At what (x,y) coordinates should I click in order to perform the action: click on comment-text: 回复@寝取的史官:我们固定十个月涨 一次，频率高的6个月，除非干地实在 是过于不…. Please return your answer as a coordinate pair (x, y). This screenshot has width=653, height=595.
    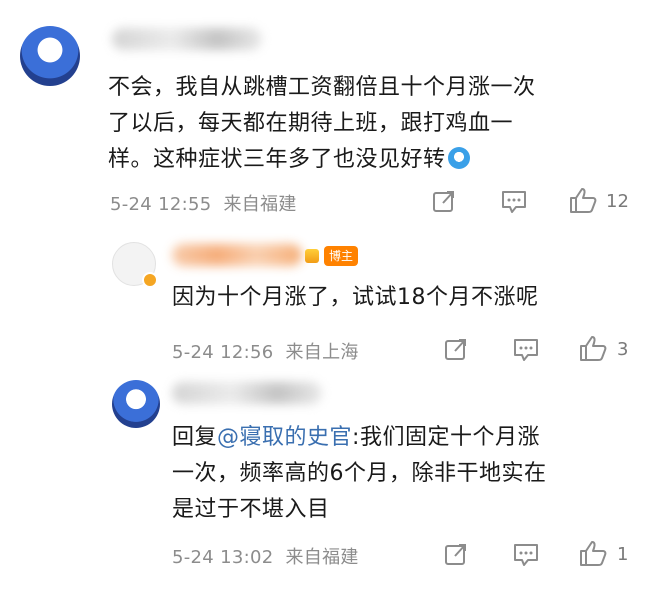
    Looking at the image, I should click on (407, 474).